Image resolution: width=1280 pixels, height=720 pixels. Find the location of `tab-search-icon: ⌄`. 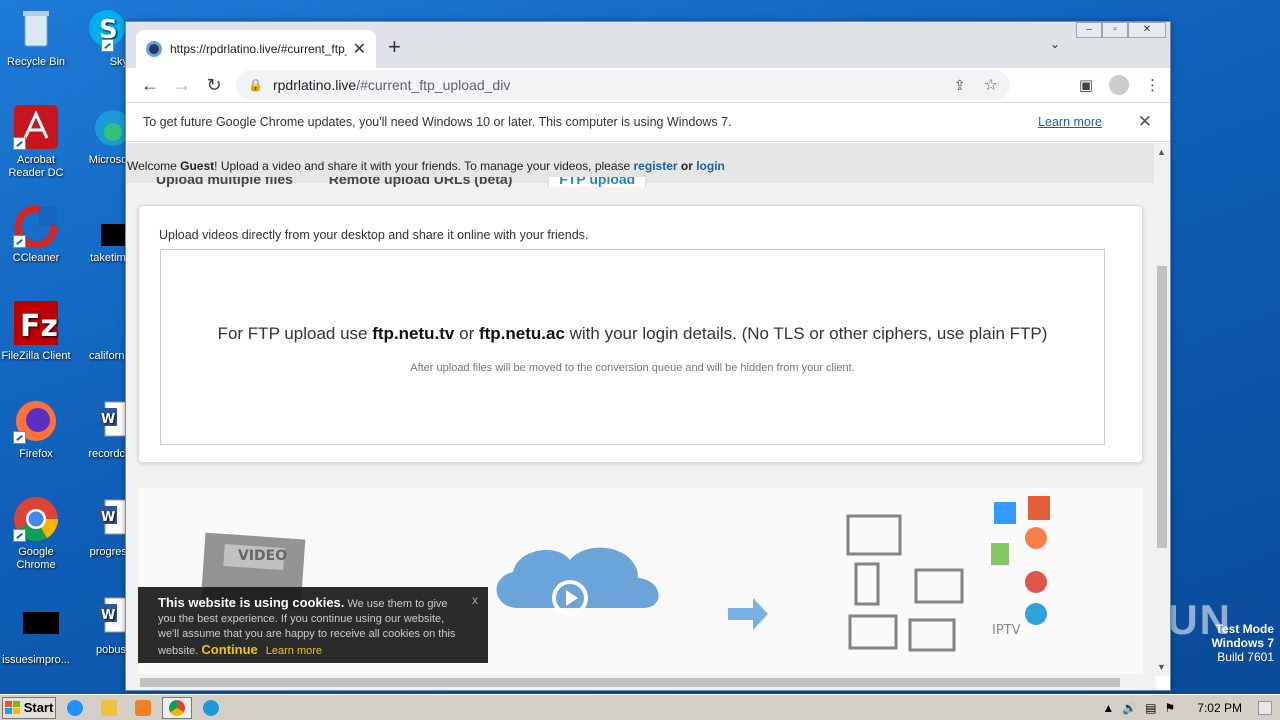

tab-search-icon: ⌄ is located at coordinates (1055, 44).